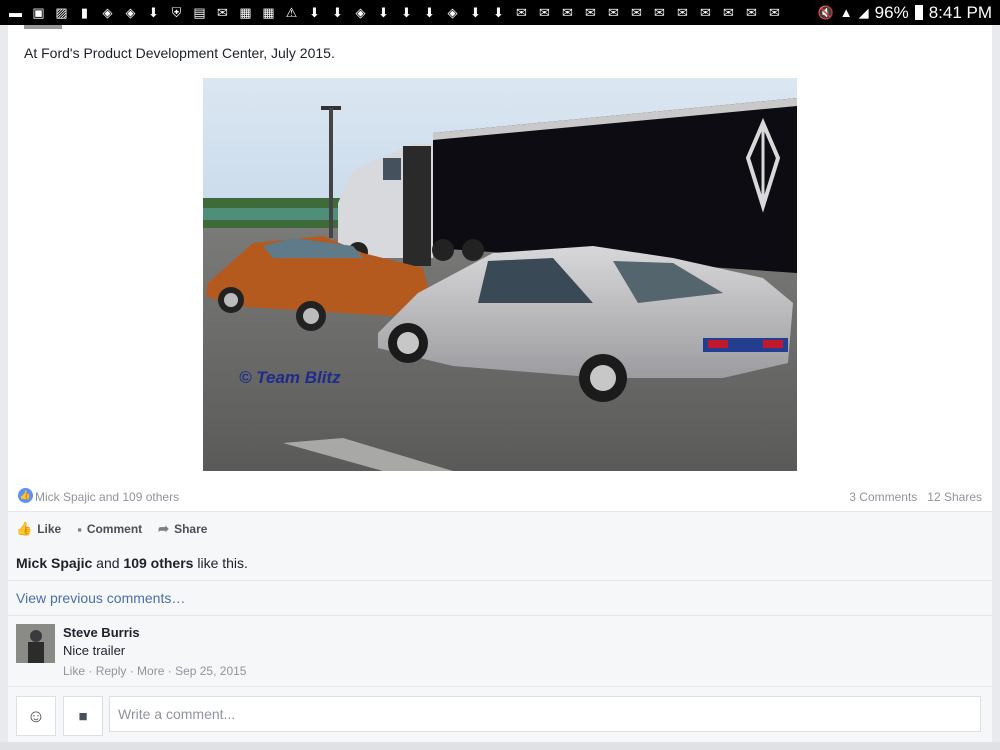 The width and height of the screenshot is (1000, 750). I want to click on author-avatar-partial, so click(43, 27).